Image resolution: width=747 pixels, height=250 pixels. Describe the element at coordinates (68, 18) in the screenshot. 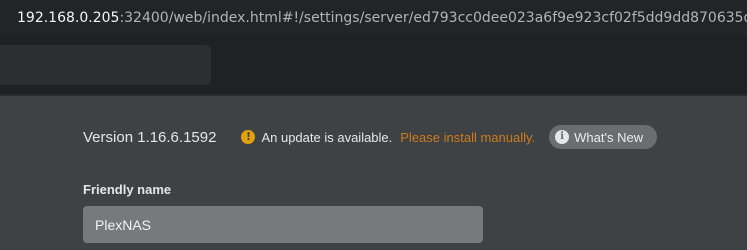

I see `url-host: 192.168.0.205` at that location.